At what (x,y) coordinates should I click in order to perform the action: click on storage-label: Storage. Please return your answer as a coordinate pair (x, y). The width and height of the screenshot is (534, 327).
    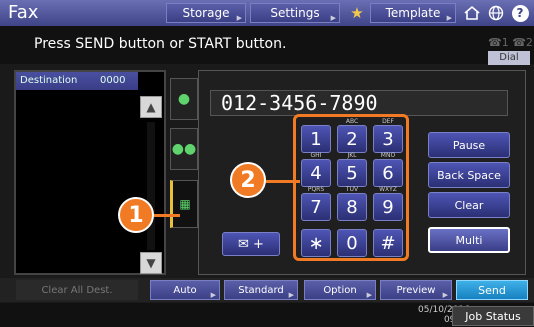
    Looking at the image, I should click on (206, 13).